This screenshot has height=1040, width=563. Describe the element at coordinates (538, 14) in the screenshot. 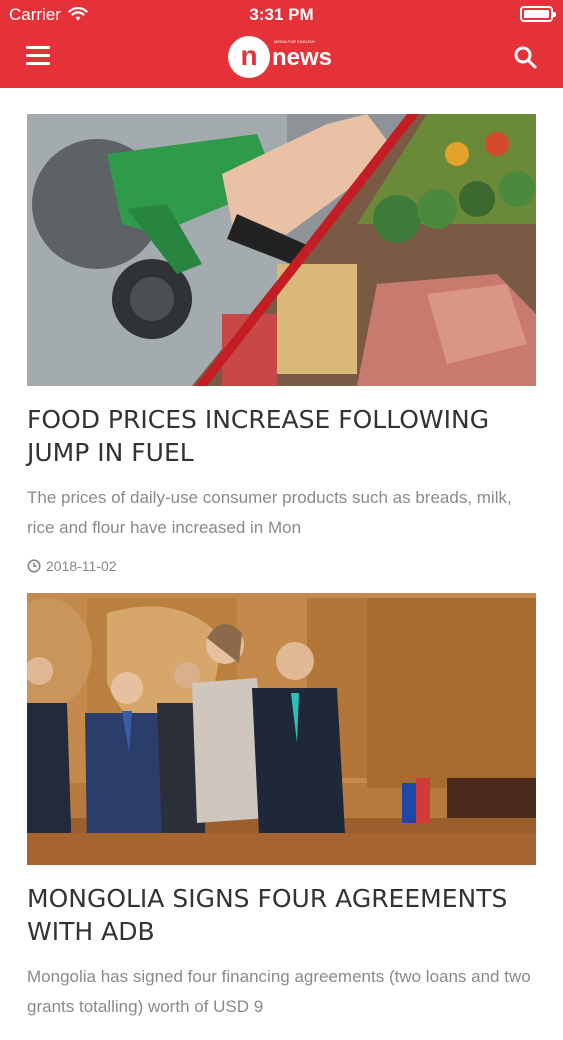

I see `battery-icon` at that location.